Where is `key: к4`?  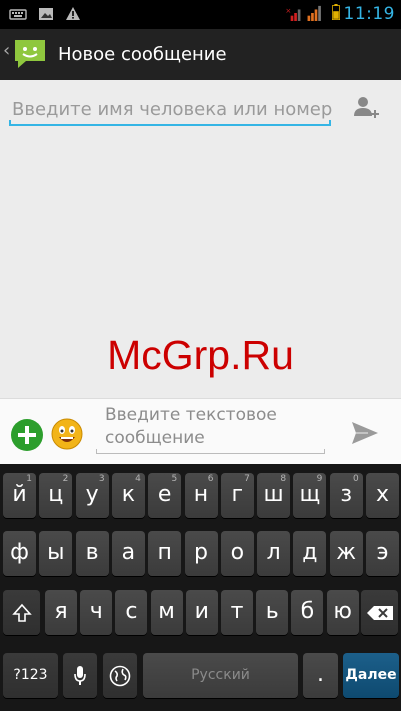
key: к4 is located at coordinates (128, 495).